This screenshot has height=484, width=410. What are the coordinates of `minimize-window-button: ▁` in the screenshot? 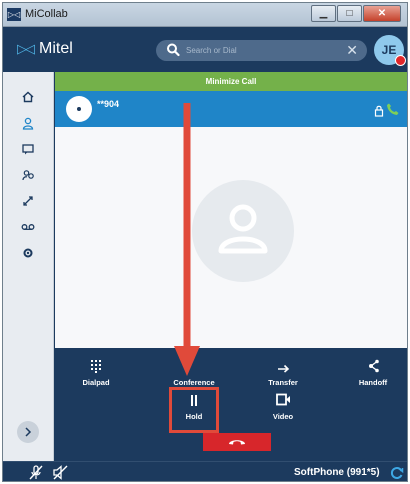 It's located at (323, 13).